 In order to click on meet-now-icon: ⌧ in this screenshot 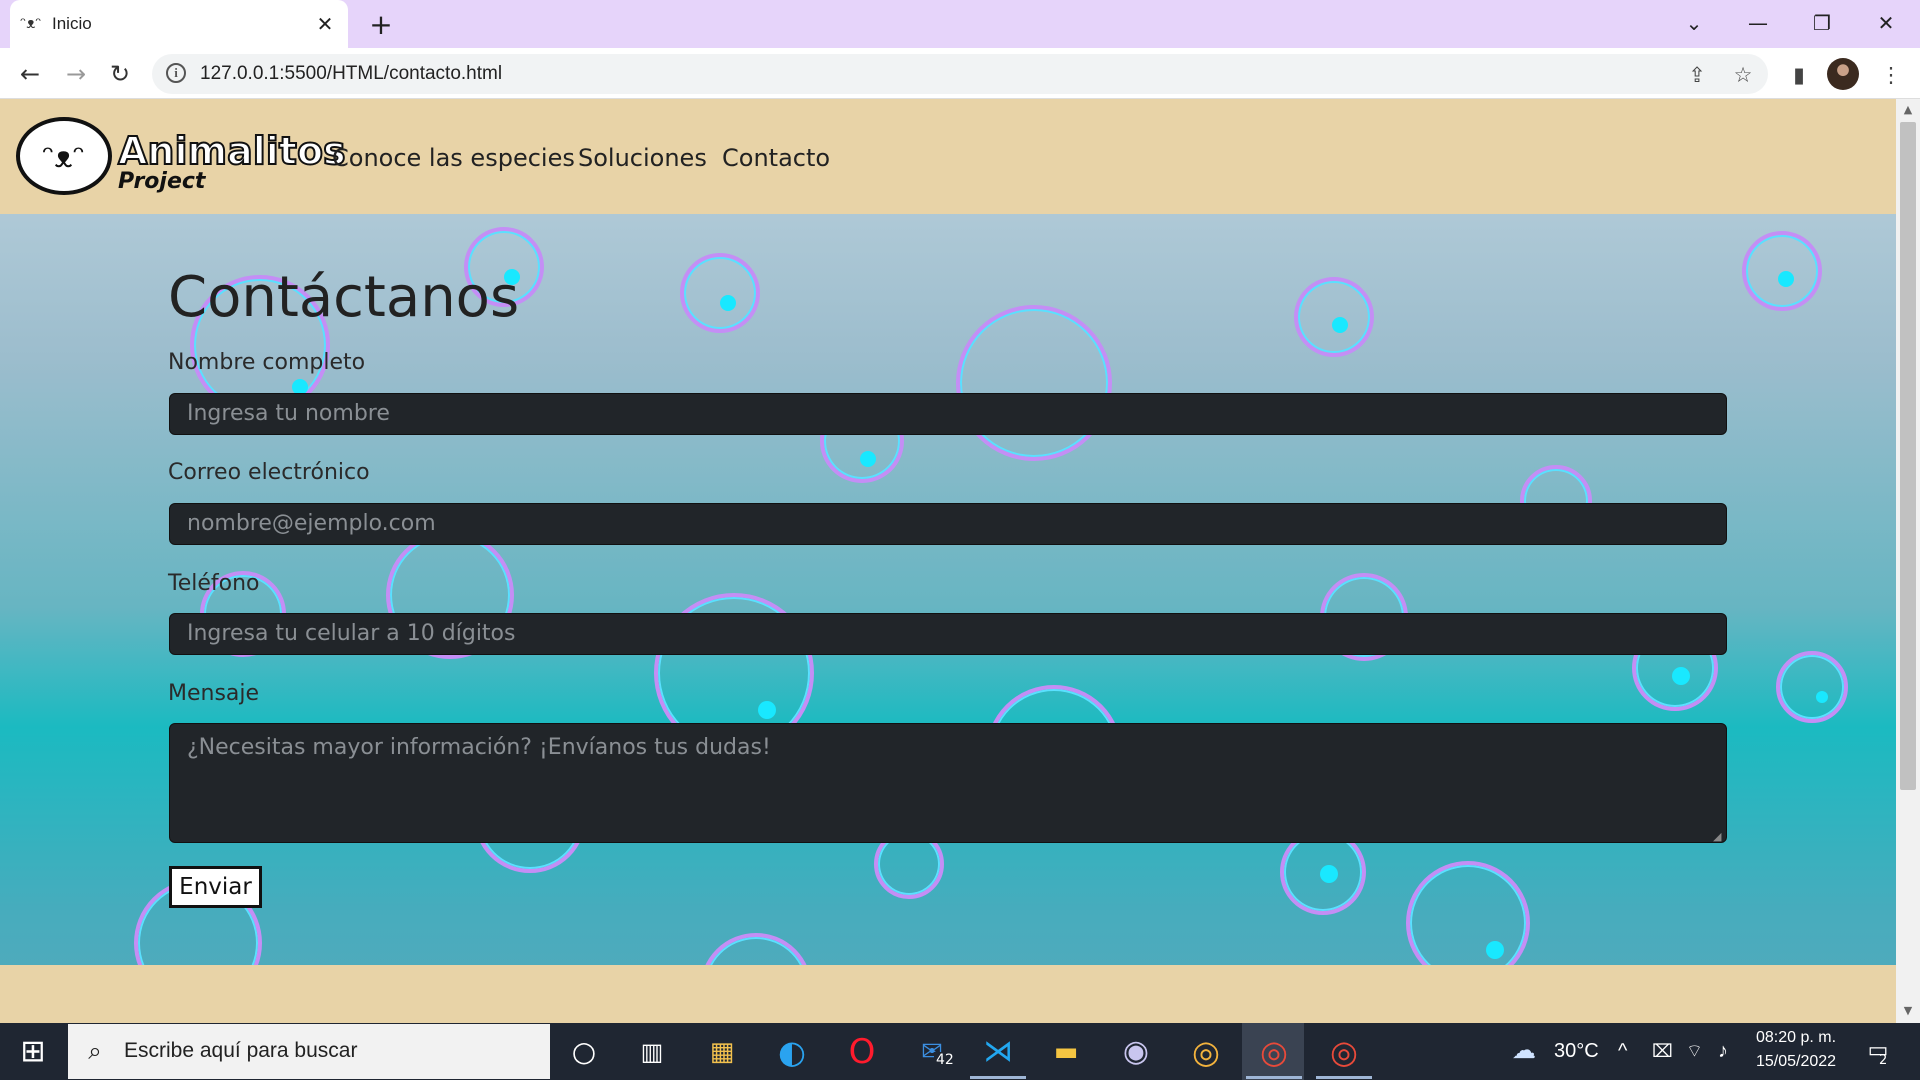, I will do `click(1662, 1051)`.